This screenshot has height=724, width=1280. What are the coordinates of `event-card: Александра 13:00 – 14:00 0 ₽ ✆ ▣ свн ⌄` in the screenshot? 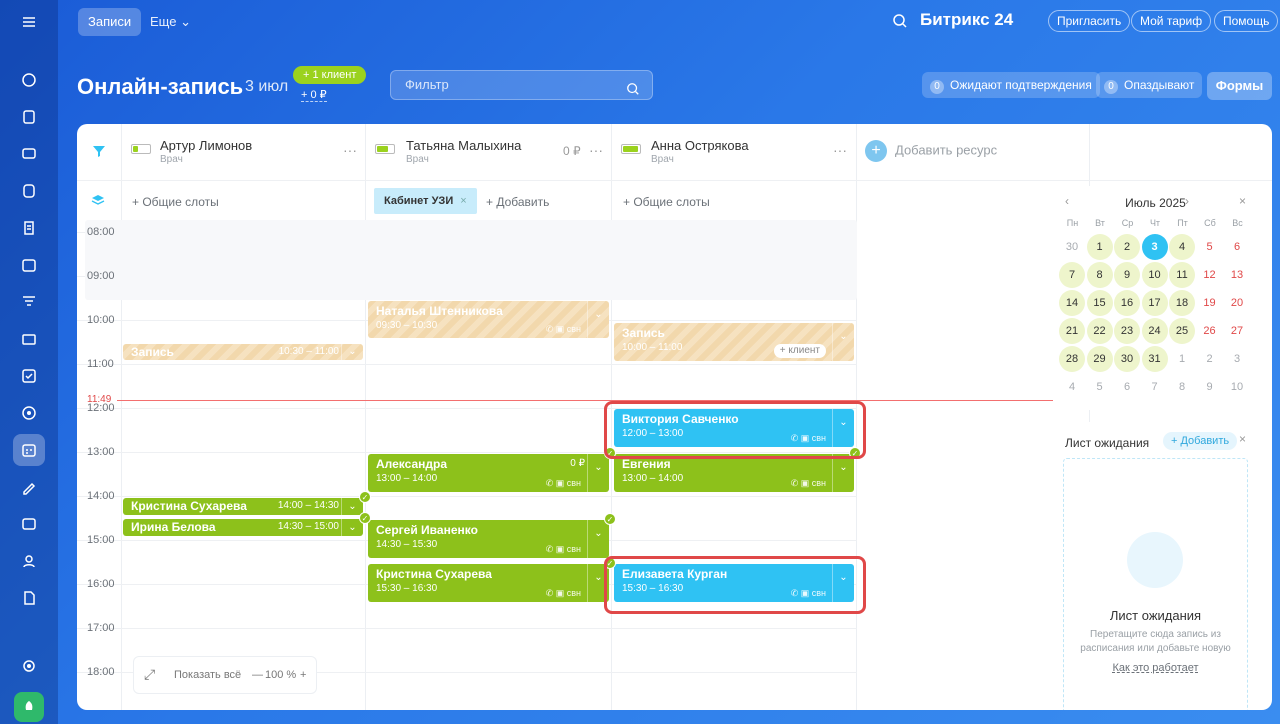 It's located at (488, 473).